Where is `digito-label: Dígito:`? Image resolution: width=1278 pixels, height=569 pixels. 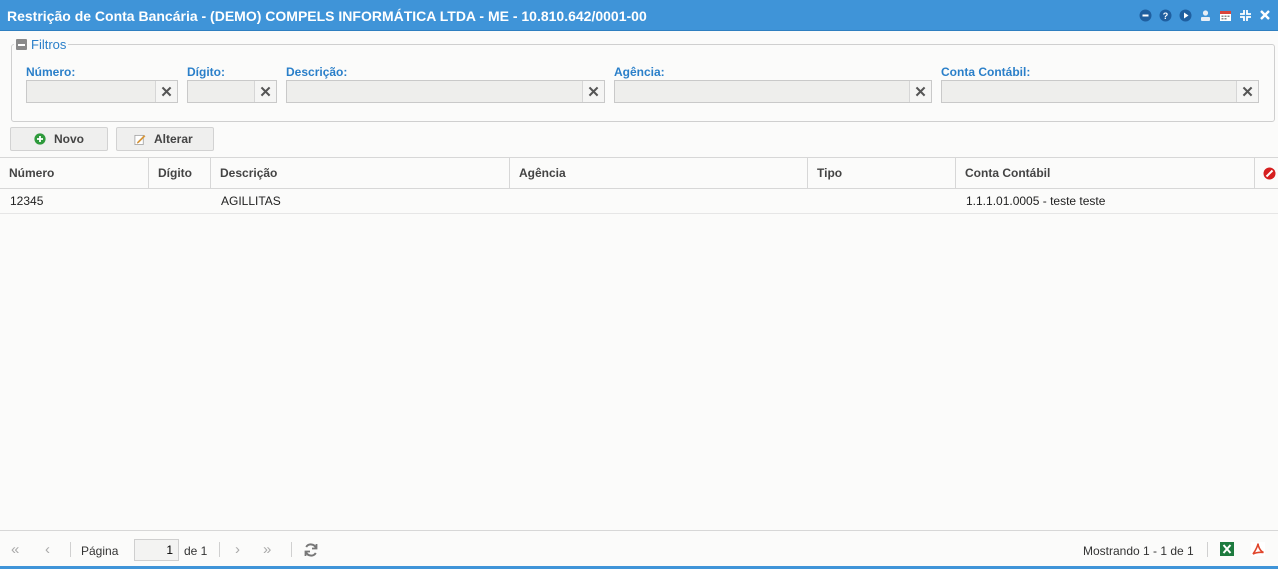
digito-label: Dígito: is located at coordinates (206, 72).